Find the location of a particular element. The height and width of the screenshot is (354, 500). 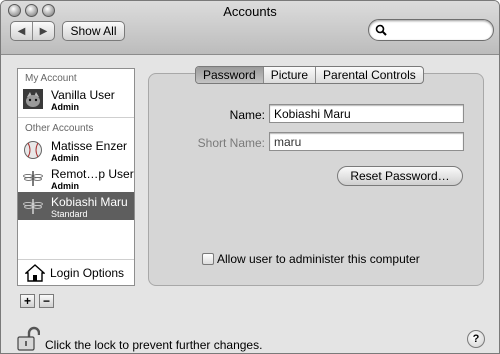

tab-bar: Password Picture Parental Controls is located at coordinates (309, 75).